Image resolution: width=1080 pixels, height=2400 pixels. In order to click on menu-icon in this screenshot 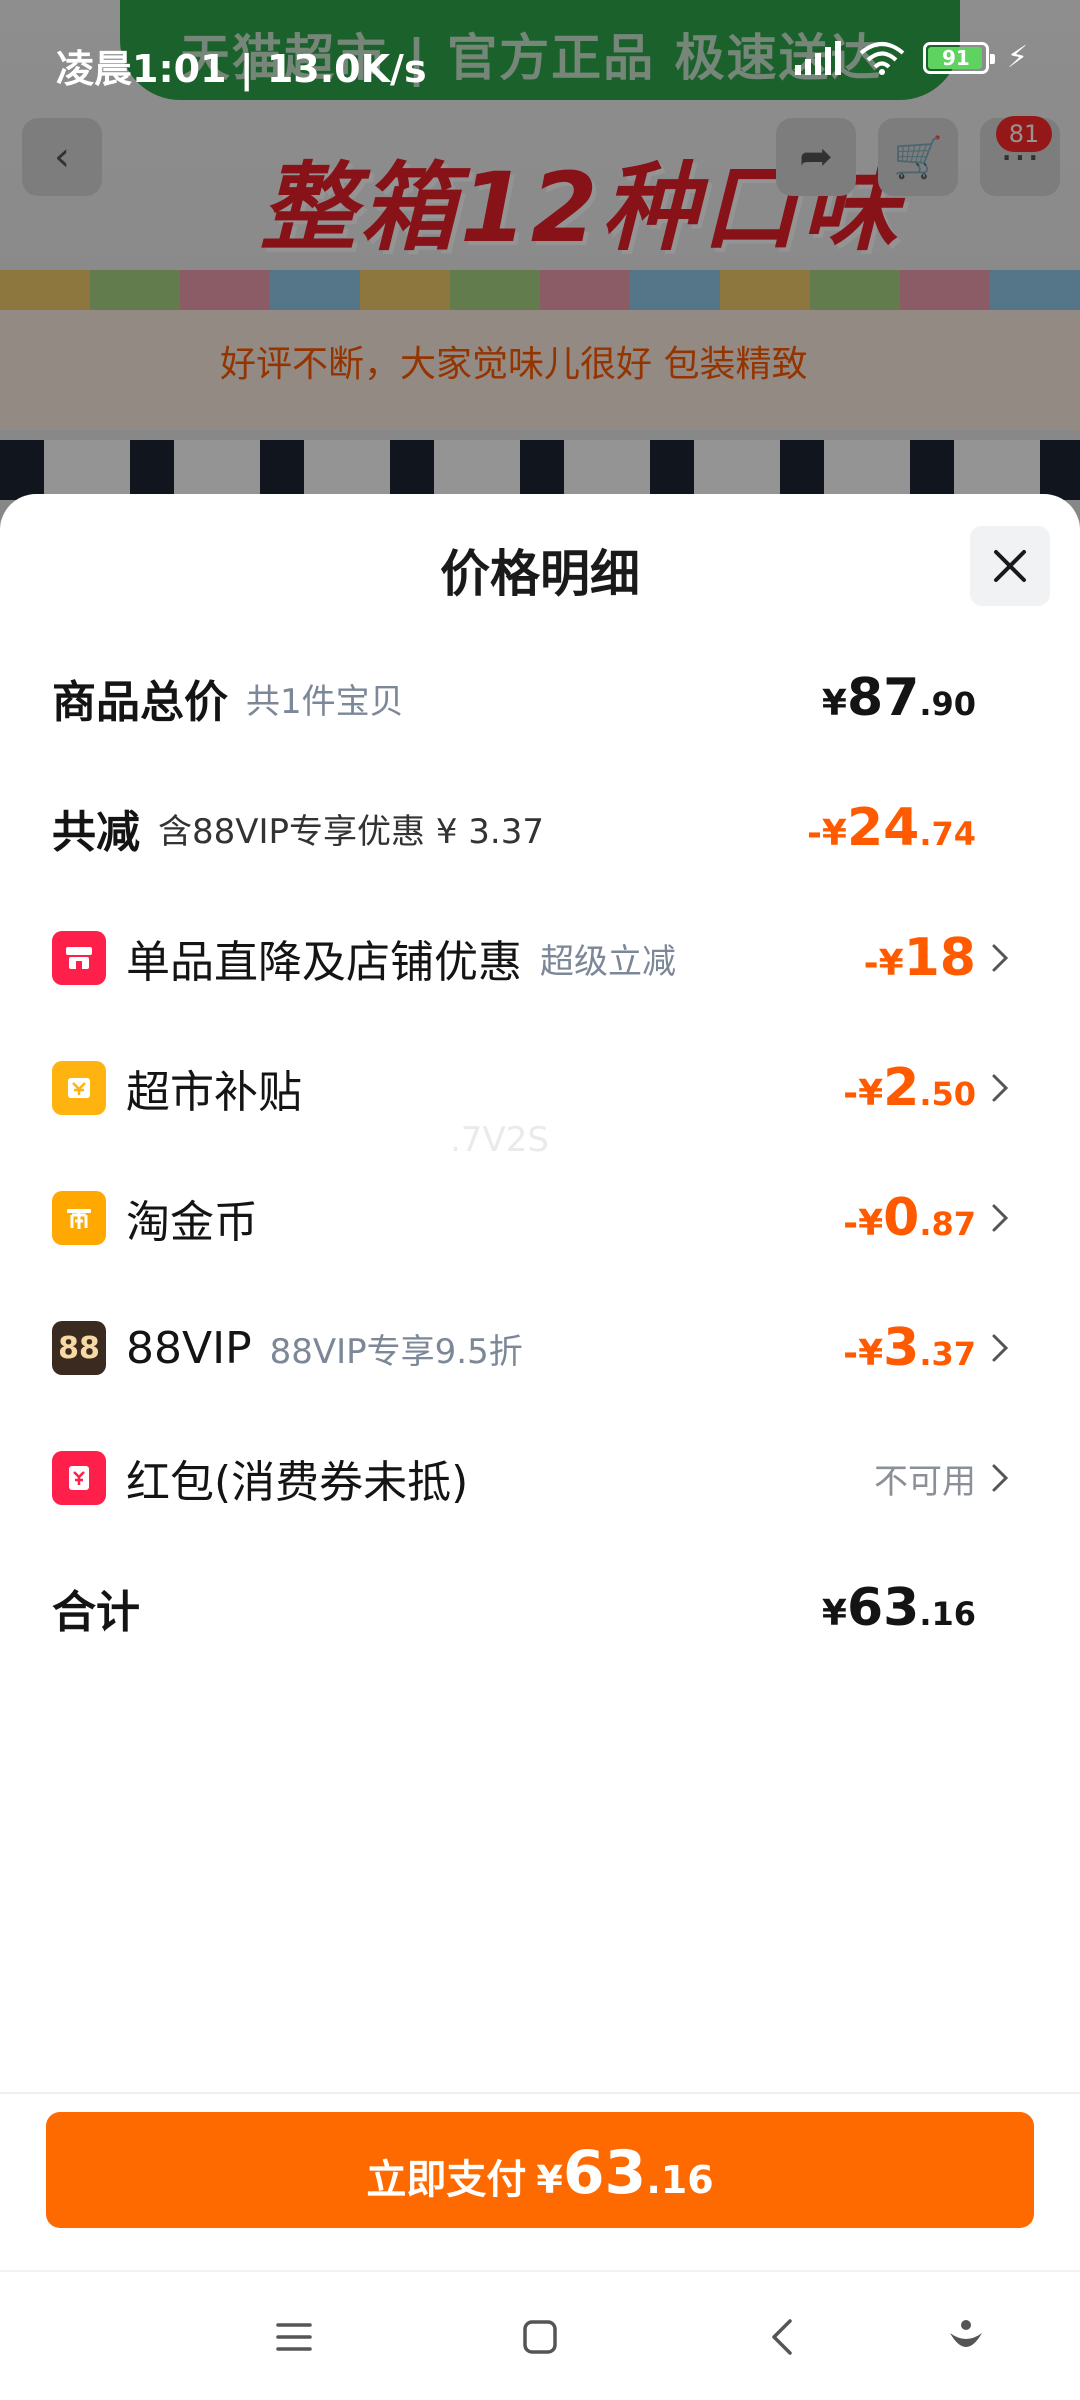, I will do `click(294, 2337)`.